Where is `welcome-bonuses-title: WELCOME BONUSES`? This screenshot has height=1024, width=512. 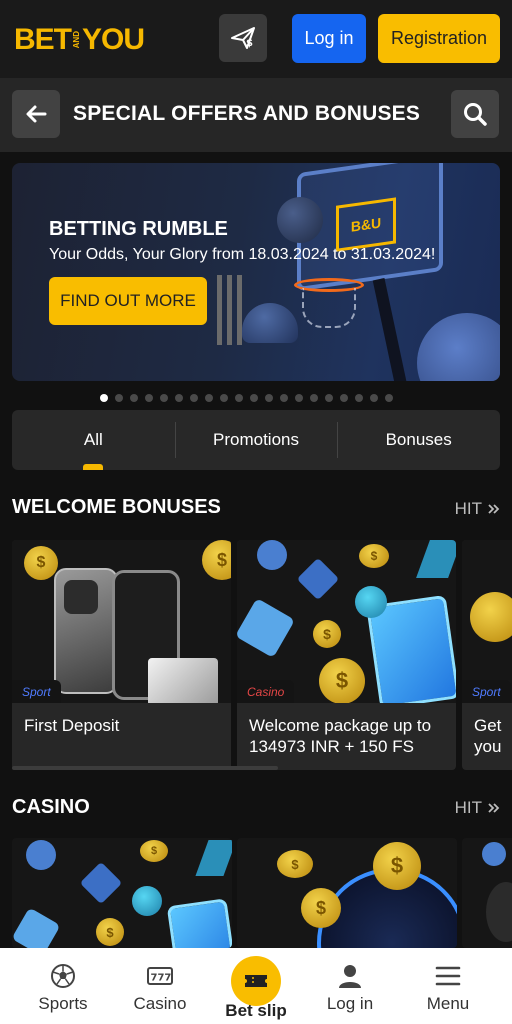
welcome-bonuses-title: WELCOME BONUSES is located at coordinates (116, 507).